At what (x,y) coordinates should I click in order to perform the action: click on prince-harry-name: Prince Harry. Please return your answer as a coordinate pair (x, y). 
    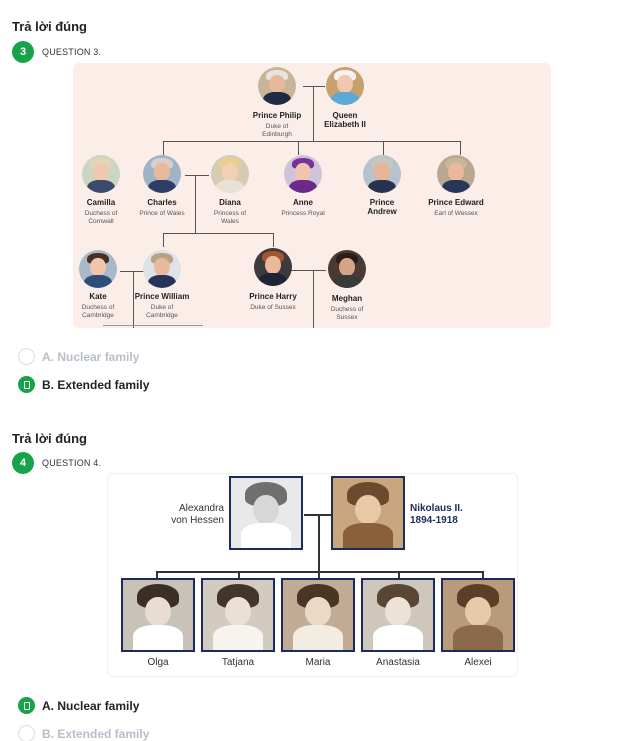
    Looking at the image, I should click on (273, 296).